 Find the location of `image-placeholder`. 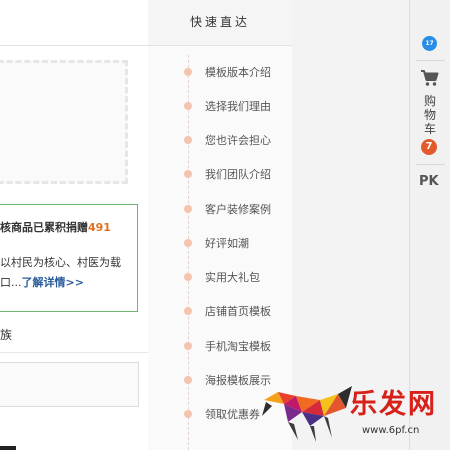

image-placeholder is located at coordinates (64, 122).